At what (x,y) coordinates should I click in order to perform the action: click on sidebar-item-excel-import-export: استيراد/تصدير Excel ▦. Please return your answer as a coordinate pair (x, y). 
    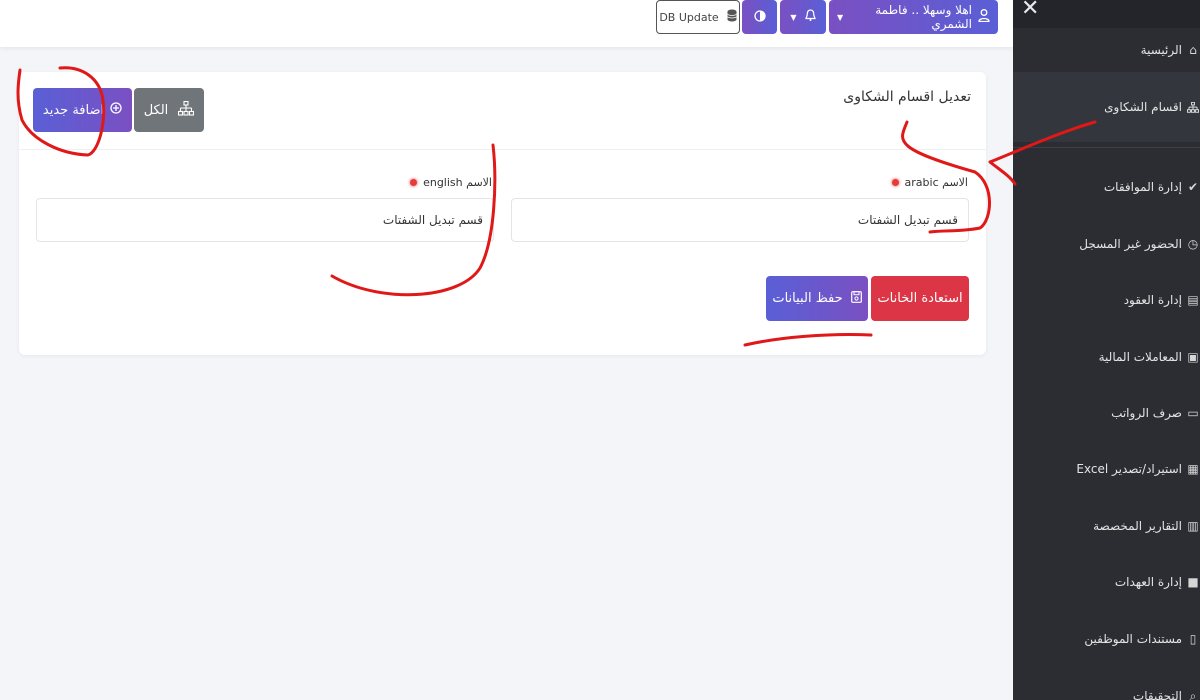
    Looking at the image, I should click on (1106, 469).